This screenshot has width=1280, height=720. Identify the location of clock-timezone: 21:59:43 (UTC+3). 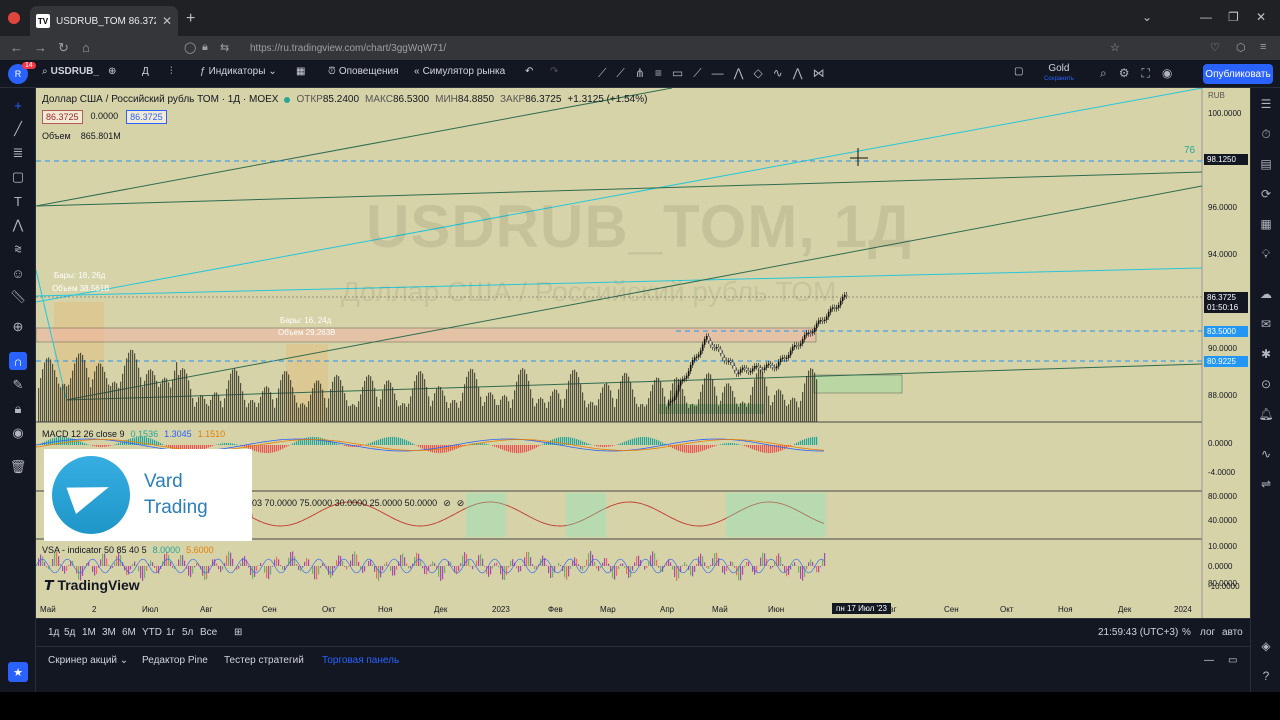
(1138, 632).